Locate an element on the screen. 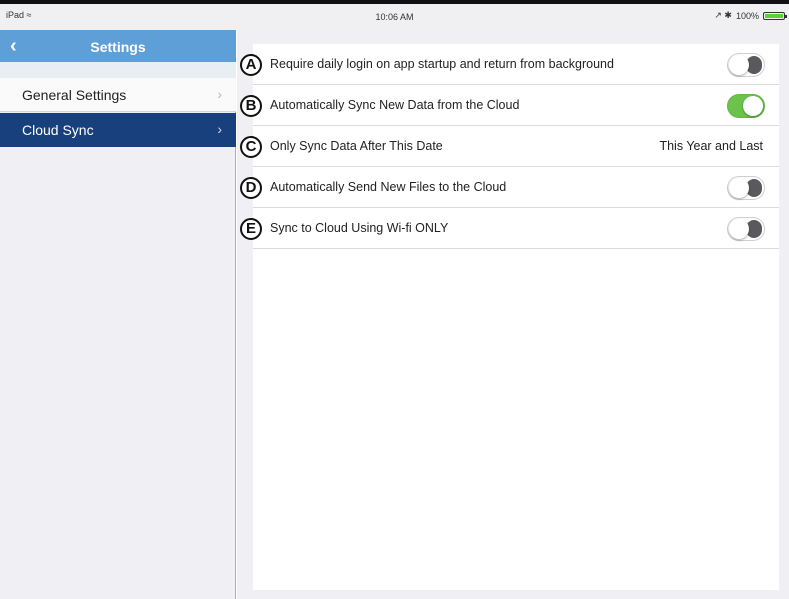  callout-marker-c: C is located at coordinates (251, 147).